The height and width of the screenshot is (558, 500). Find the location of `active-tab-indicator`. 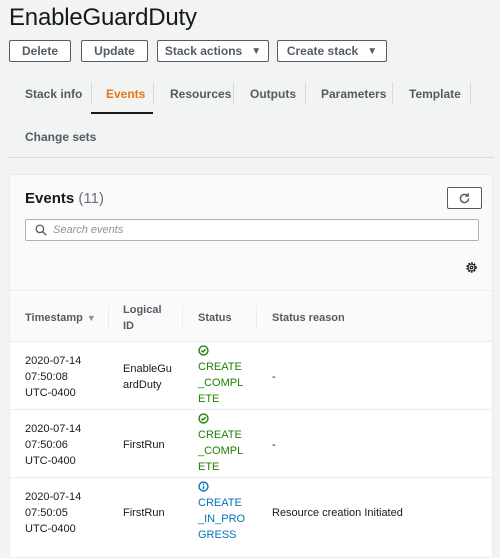

active-tab-indicator is located at coordinates (122, 113).